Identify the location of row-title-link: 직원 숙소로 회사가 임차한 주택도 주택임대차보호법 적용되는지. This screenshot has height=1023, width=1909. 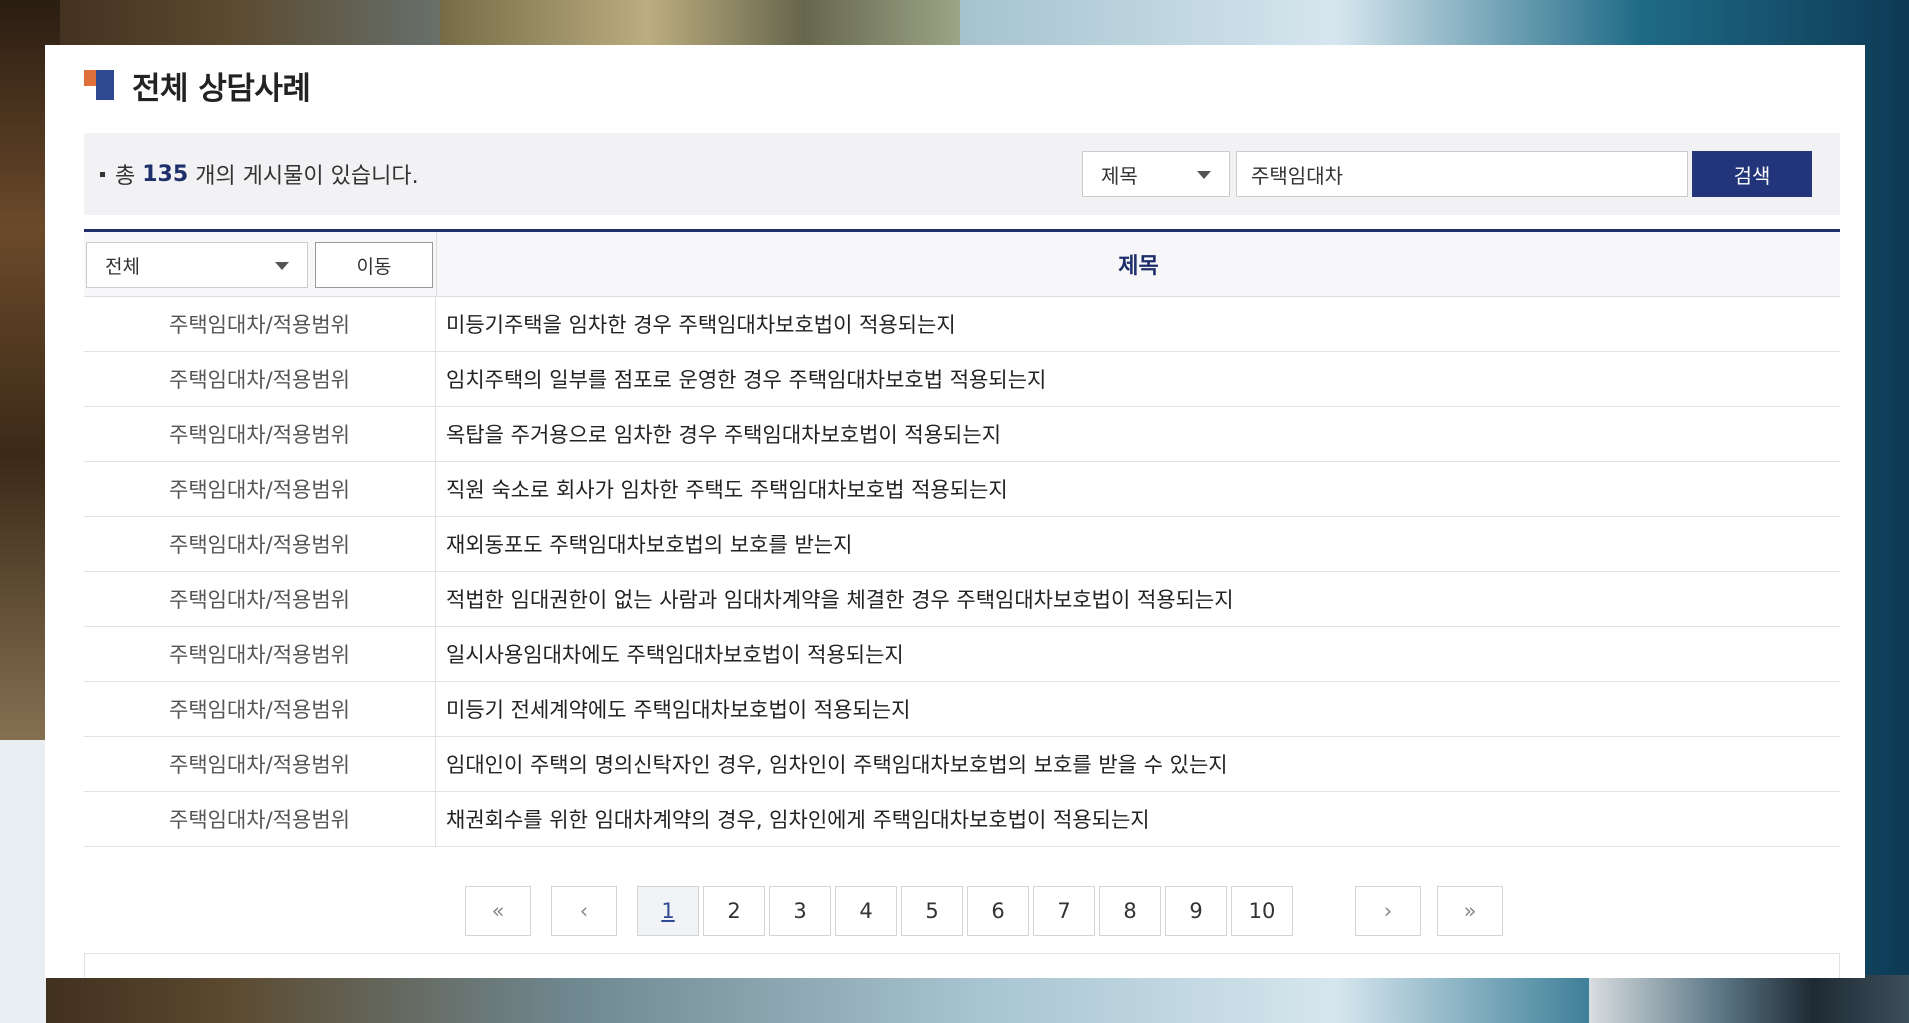
(1138, 489).